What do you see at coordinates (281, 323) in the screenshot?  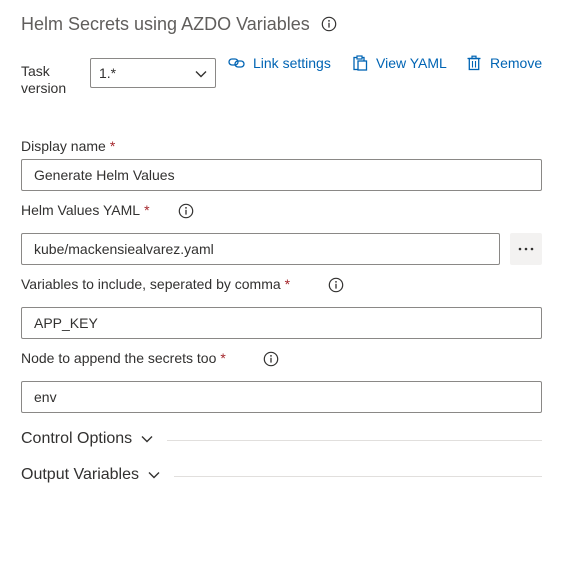 I see `variables-to-include-field: APP_KEY` at bounding box center [281, 323].